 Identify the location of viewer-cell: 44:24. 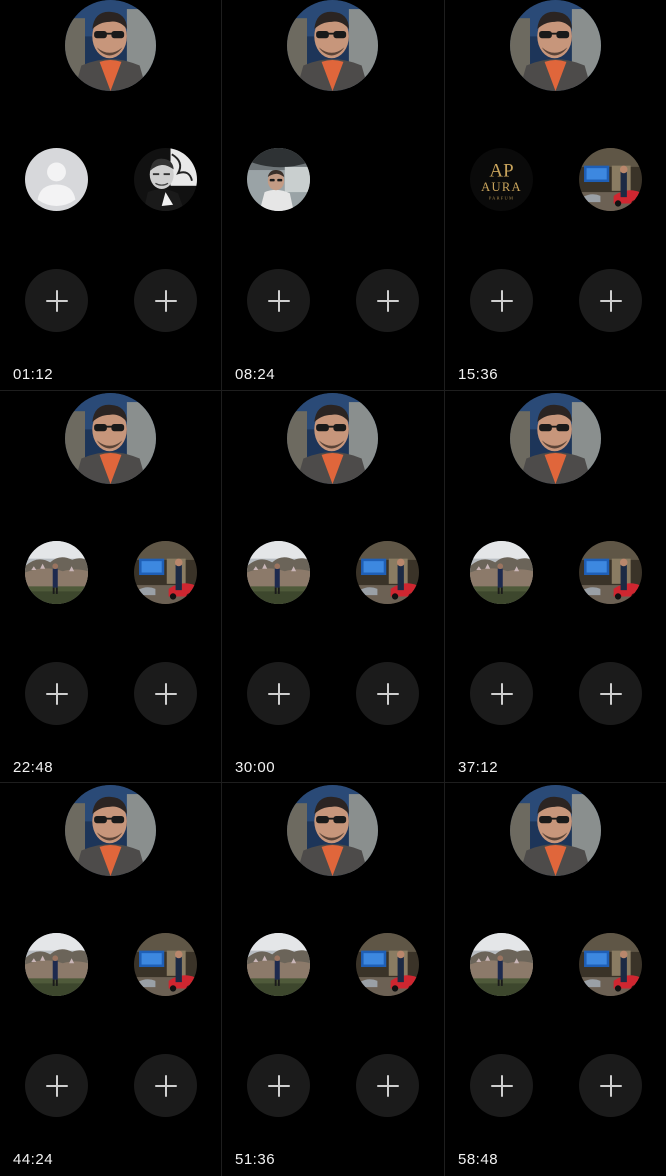
(110, 979).